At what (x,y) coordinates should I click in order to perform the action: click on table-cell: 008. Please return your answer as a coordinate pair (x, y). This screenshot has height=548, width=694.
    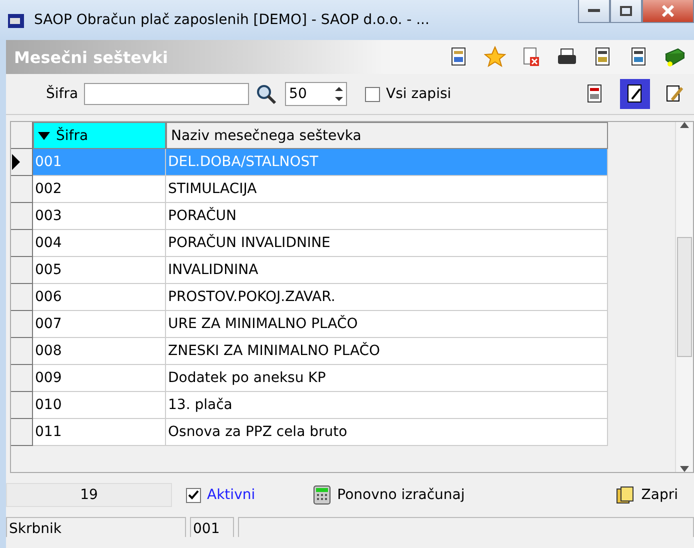
    Looking at the image, I should click on (99, 351).